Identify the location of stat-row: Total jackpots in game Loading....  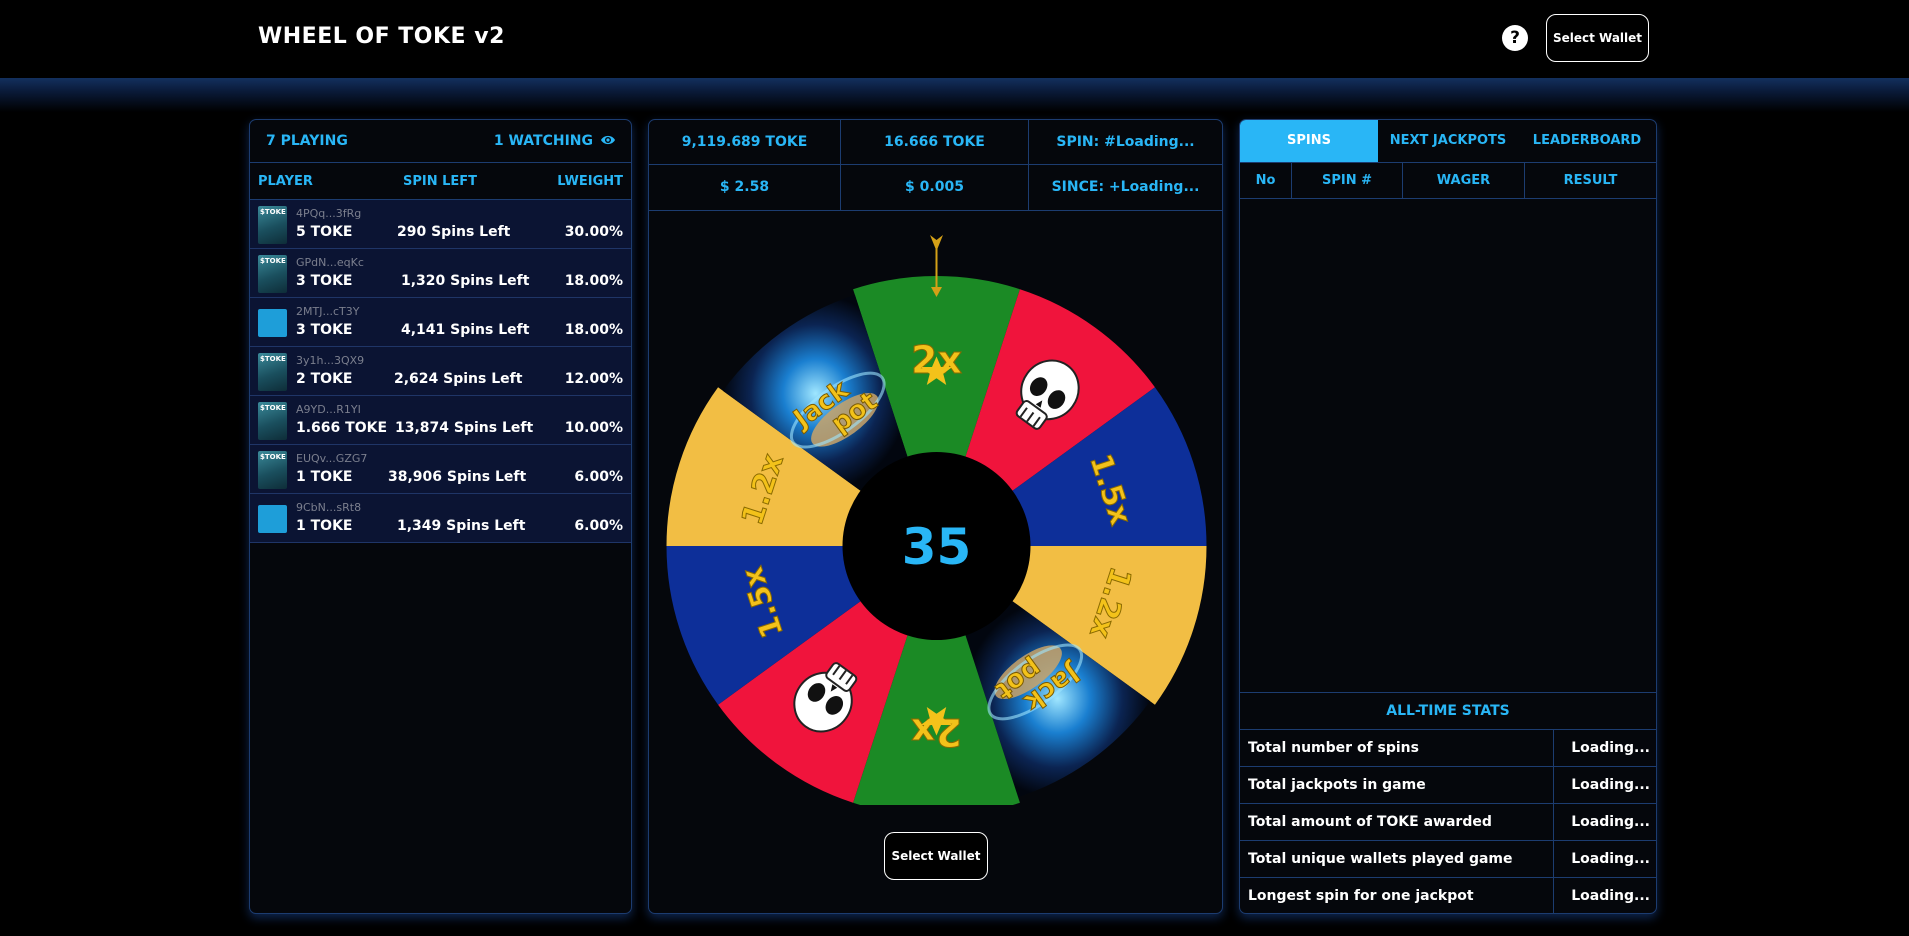
(1448, 785).